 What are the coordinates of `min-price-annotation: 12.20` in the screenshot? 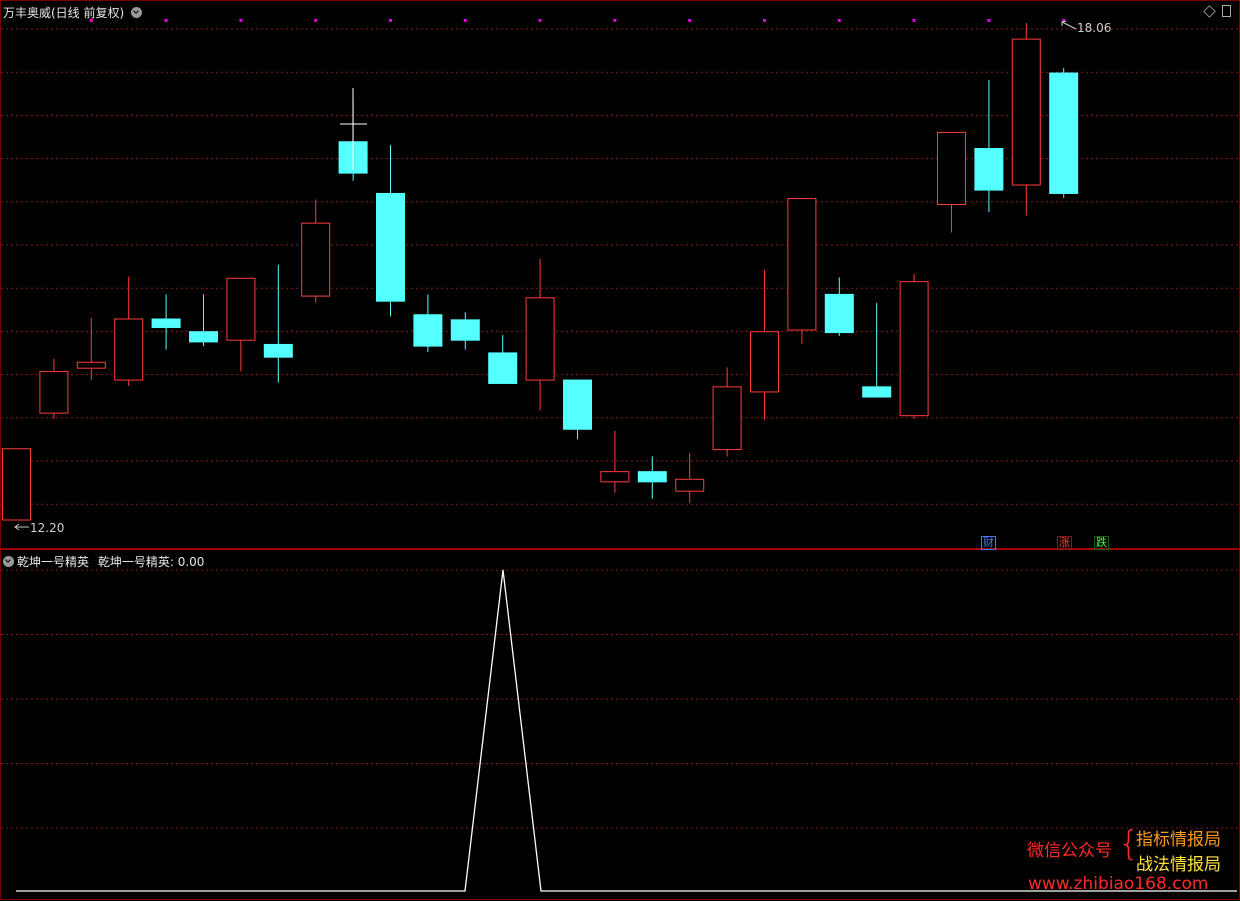 It's located at (39, 528).